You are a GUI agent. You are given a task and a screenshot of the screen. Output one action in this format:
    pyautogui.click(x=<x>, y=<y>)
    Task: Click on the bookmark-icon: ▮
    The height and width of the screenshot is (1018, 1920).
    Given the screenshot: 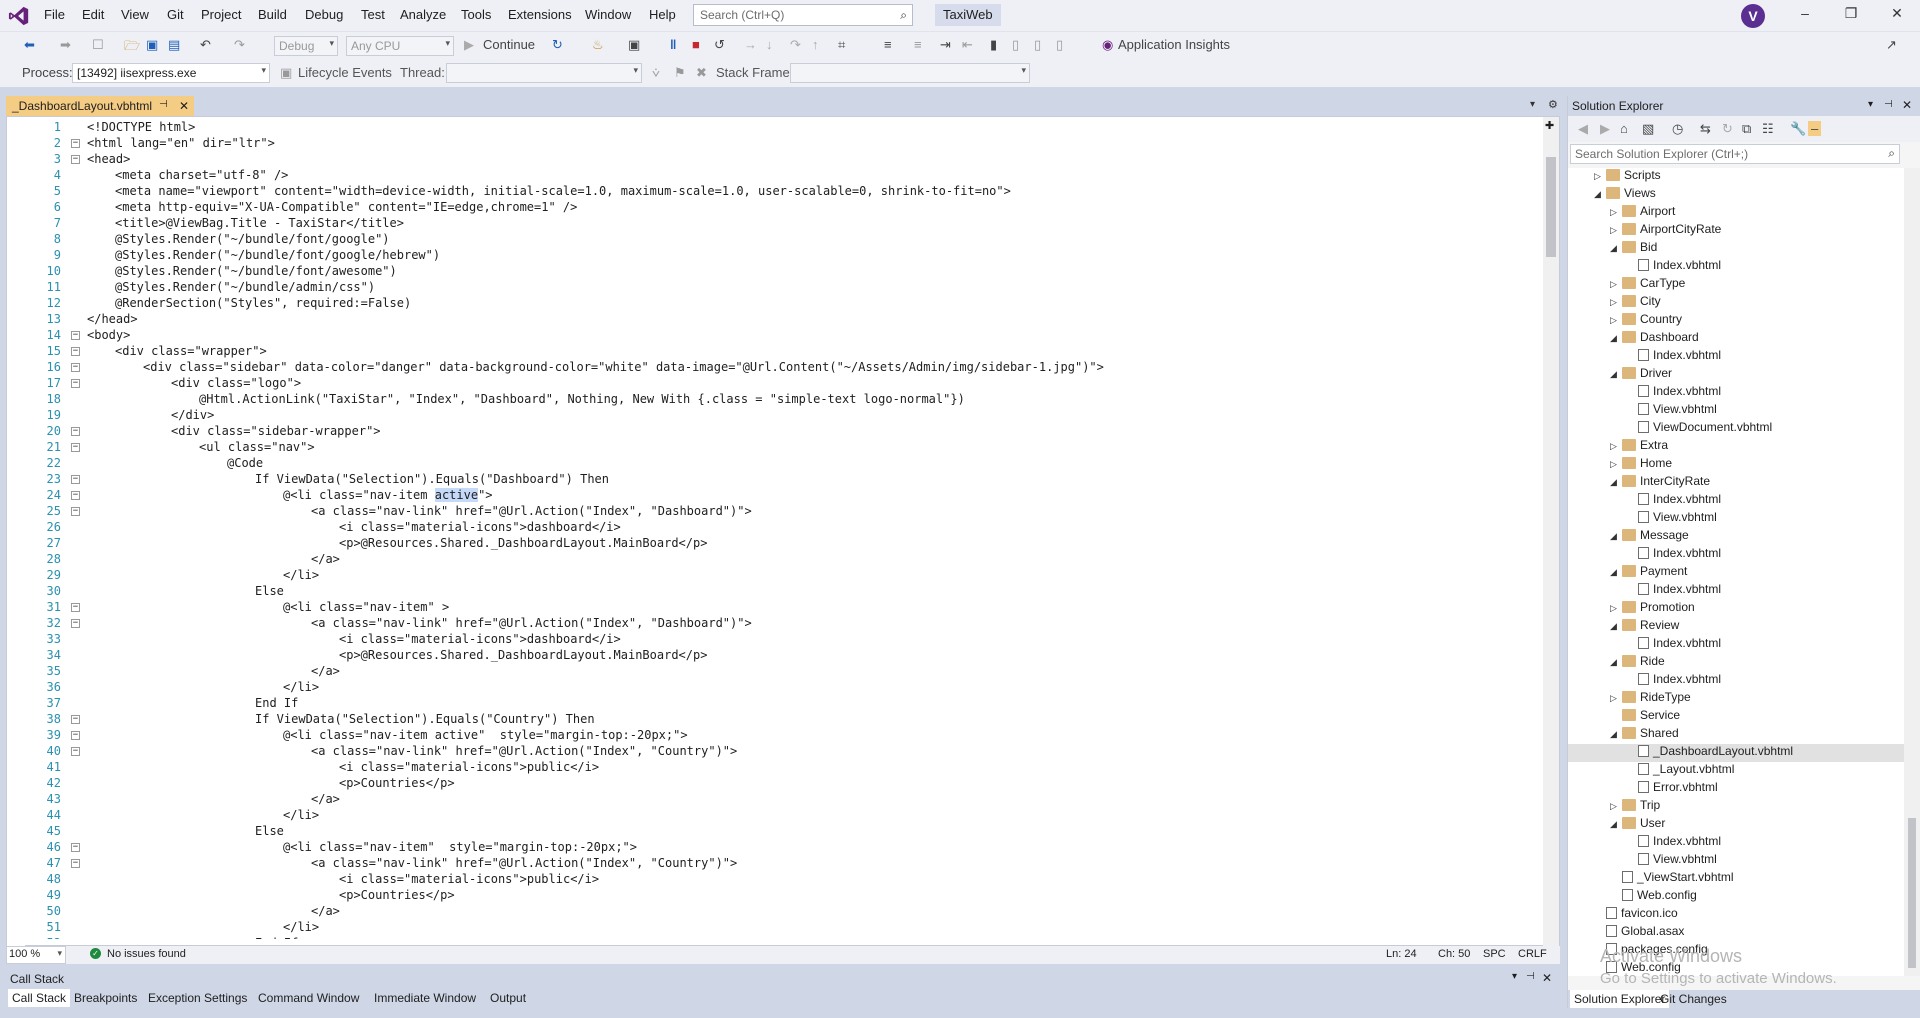 What is the action you would take?
    pyautogui.click(x=993, y=45)
    